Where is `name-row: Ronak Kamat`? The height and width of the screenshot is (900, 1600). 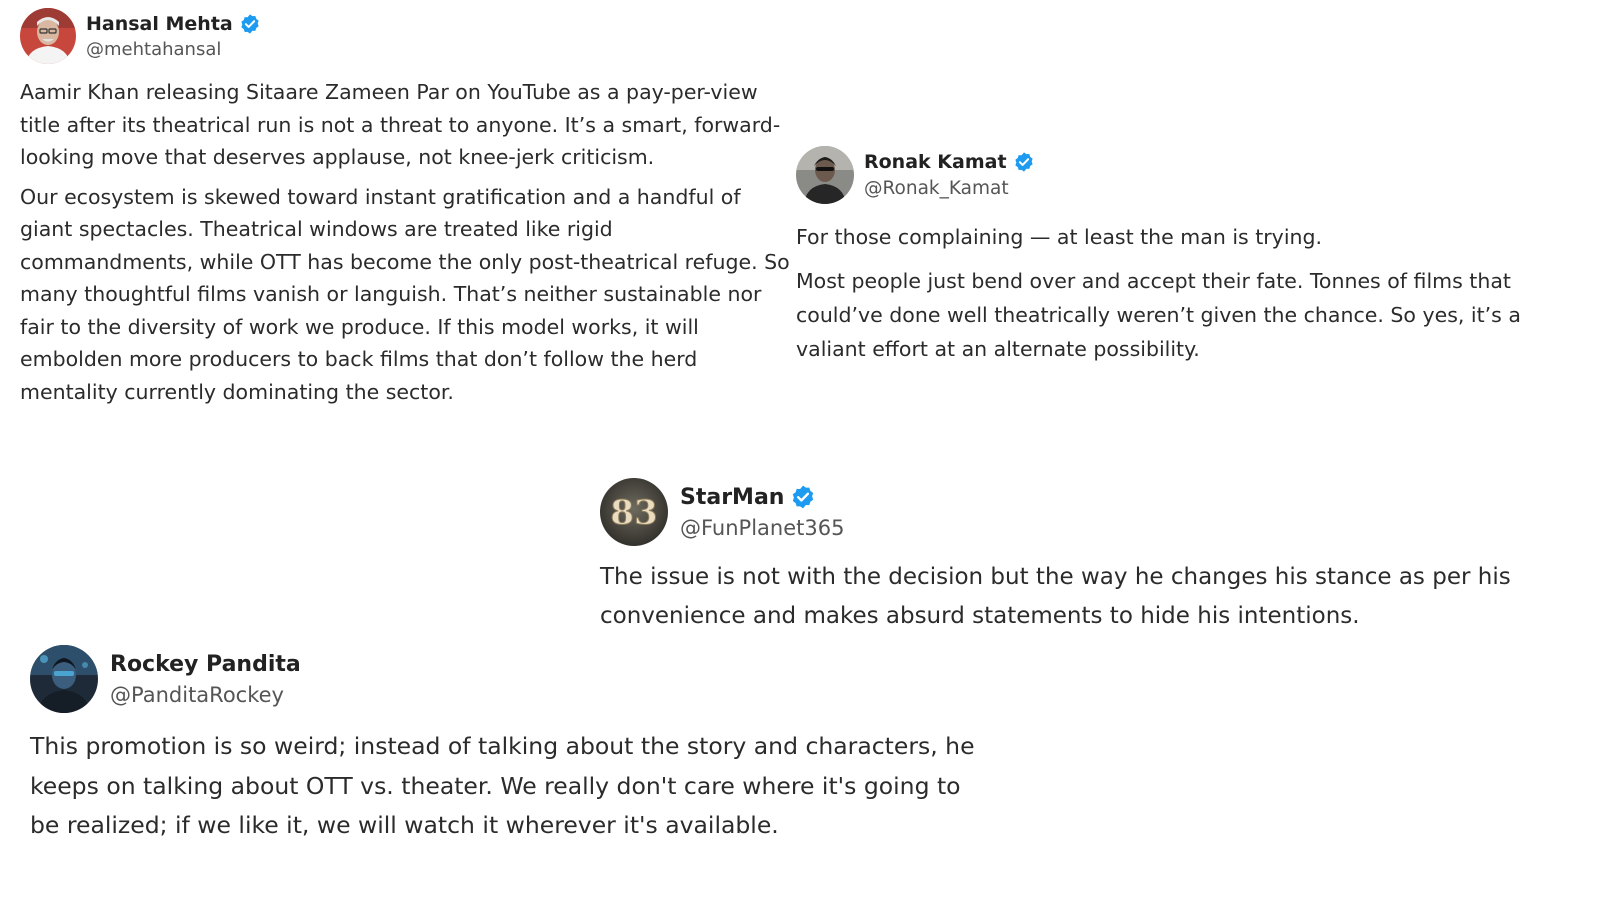 name-row: Ronak Kamat is located at coordinates (949, 162).